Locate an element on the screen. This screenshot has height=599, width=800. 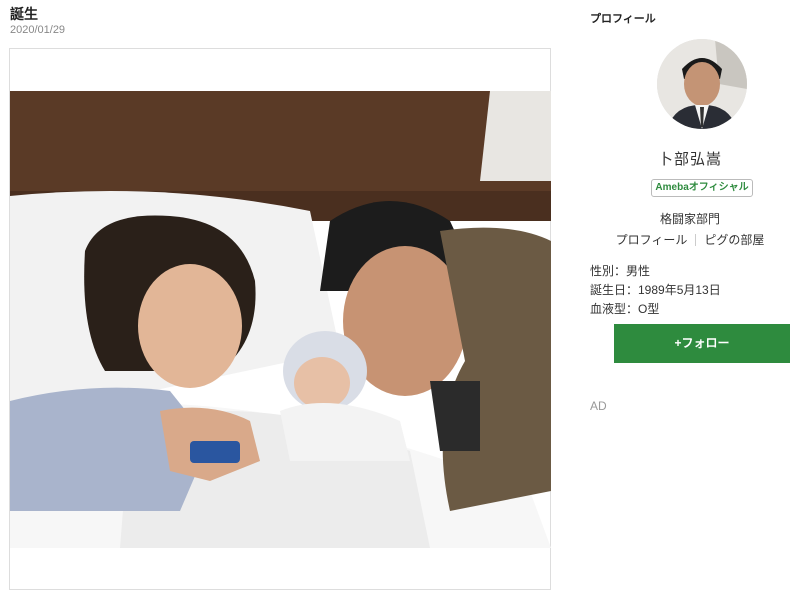
profile-links: プロフィール ピグの部屋 is located at coordinates (690, 239).